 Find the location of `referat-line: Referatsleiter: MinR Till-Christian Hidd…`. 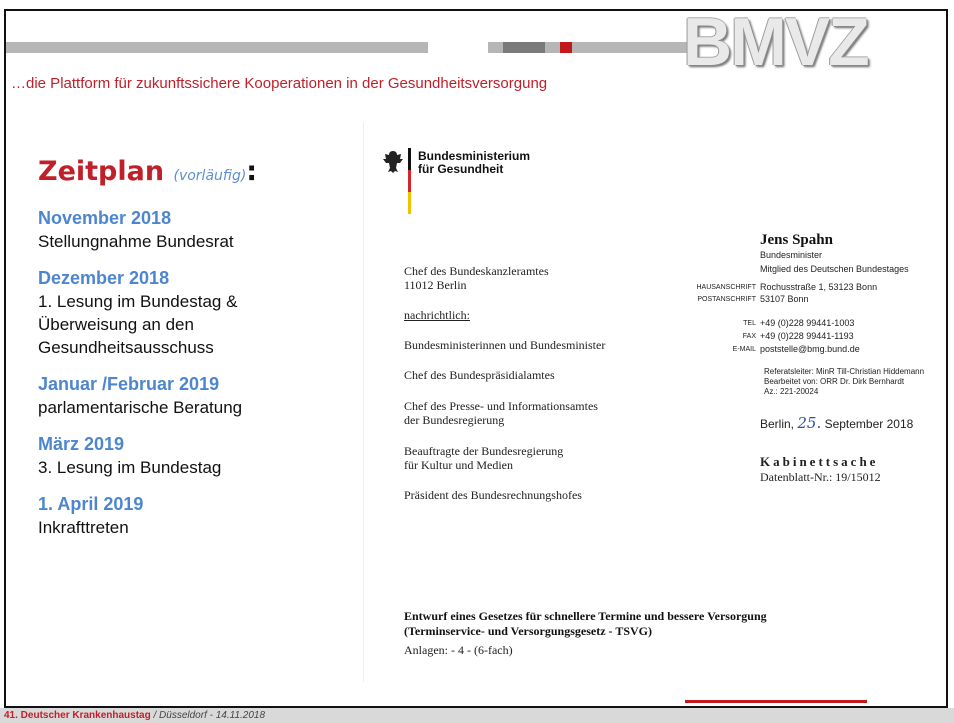

referat-line: Referatsleiter: MinR Till-Christian Hidd… is located at coordinates (844, 371).